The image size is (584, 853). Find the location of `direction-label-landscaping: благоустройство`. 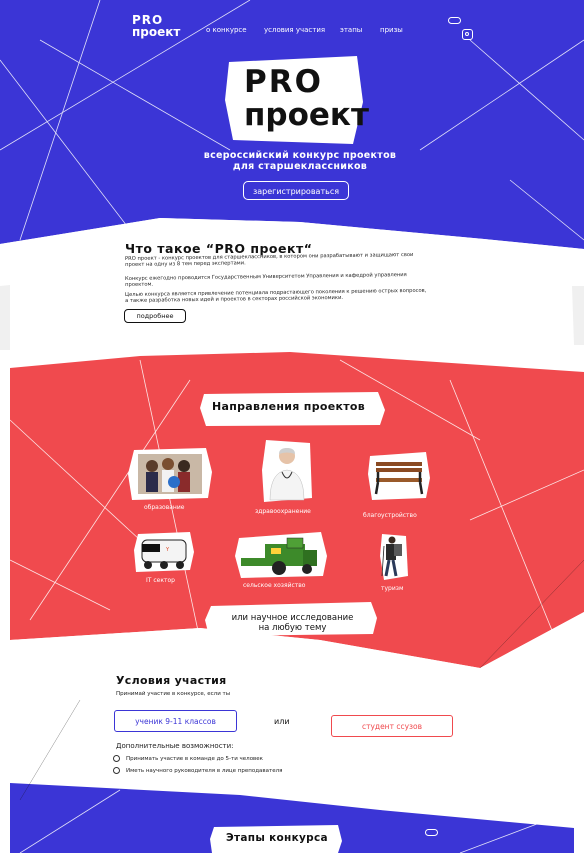

direction-label-landscaping: благоустройство is located at coordinates (390, 515).